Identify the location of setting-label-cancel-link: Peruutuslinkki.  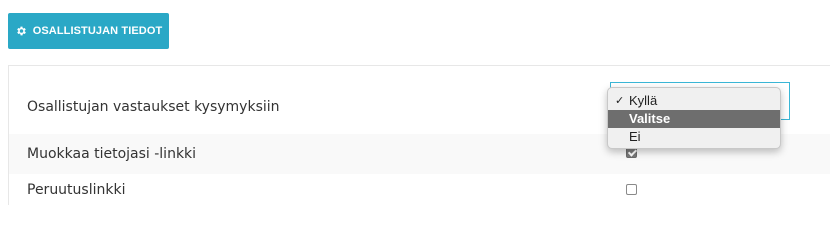
(76, 190).